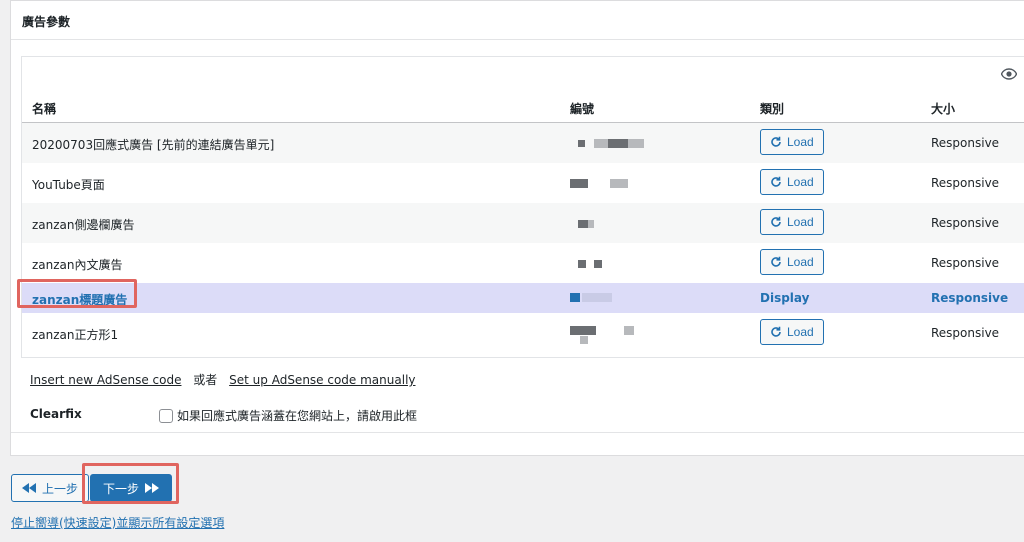 The width and height of the screenshot is (1024, 542). Describe the element at coordinates (523, 263) in the screenshot. I see `table-row: zanzan內文廣告 Load Responsive` at that location.